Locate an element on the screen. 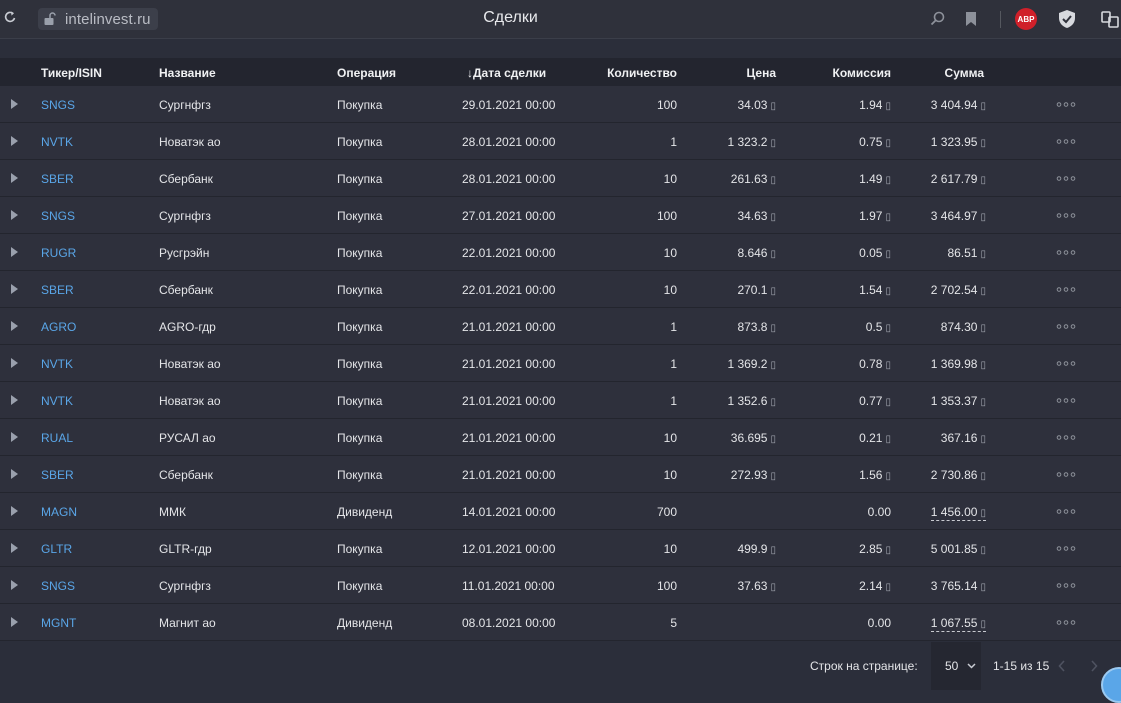 The image size is (1121, 703). header-sum: Сумма is located at coordinates (964, 73).